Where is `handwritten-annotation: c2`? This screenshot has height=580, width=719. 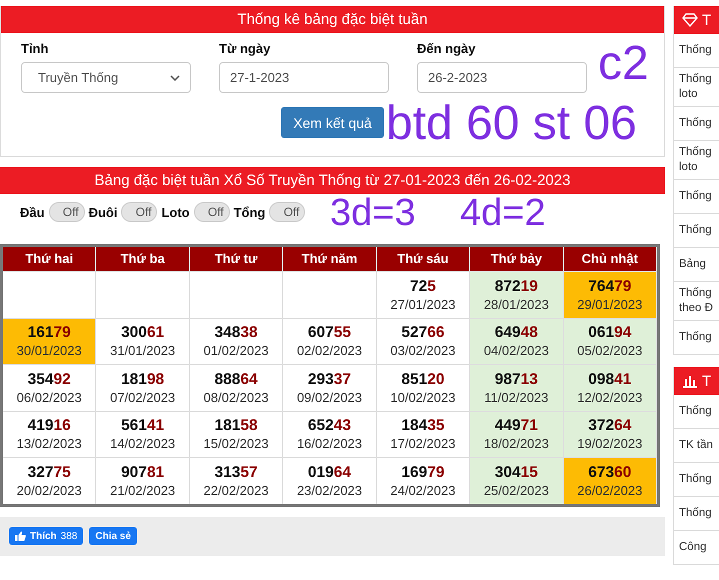 handwritten-annotation: c2 is located at coordinates (623, 64).